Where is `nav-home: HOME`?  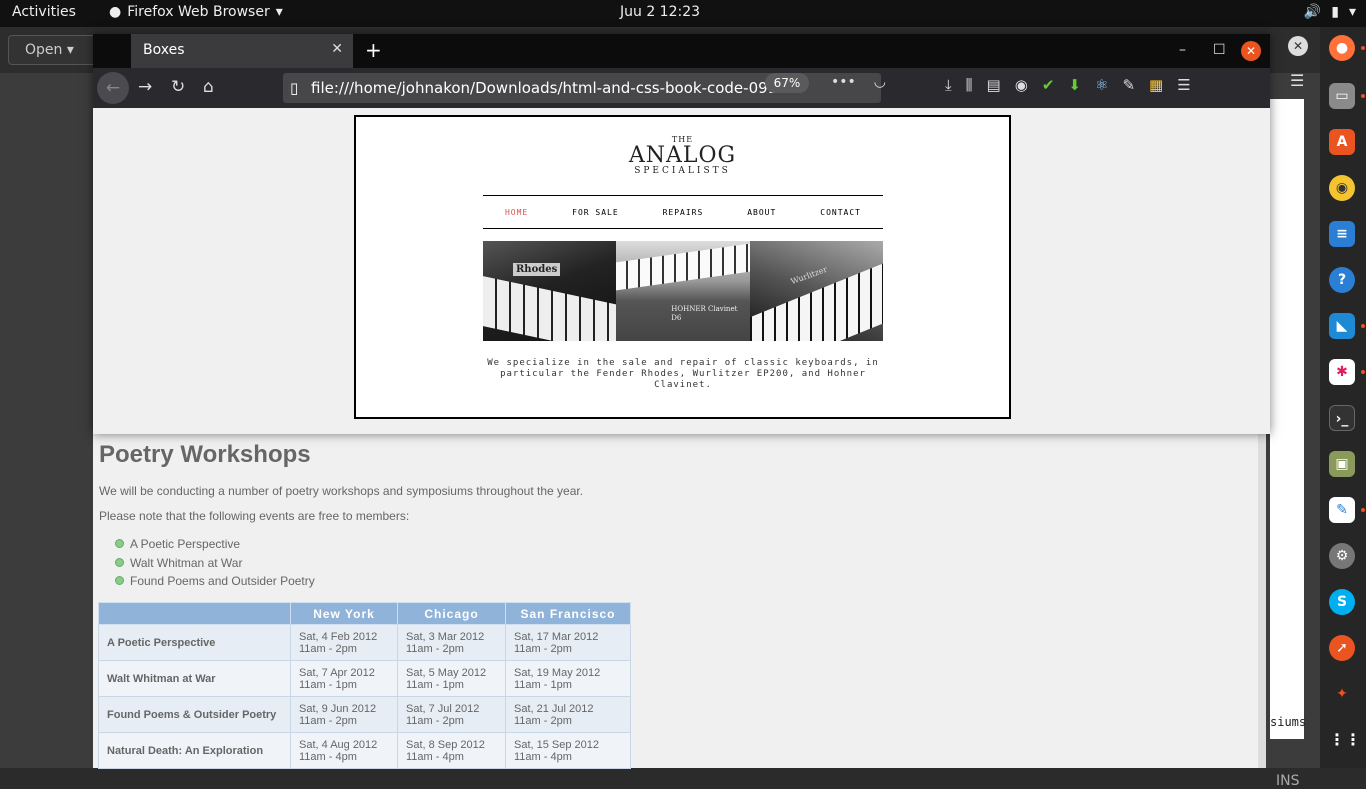 nav-home: HOME is located at coordinates (516, 212).